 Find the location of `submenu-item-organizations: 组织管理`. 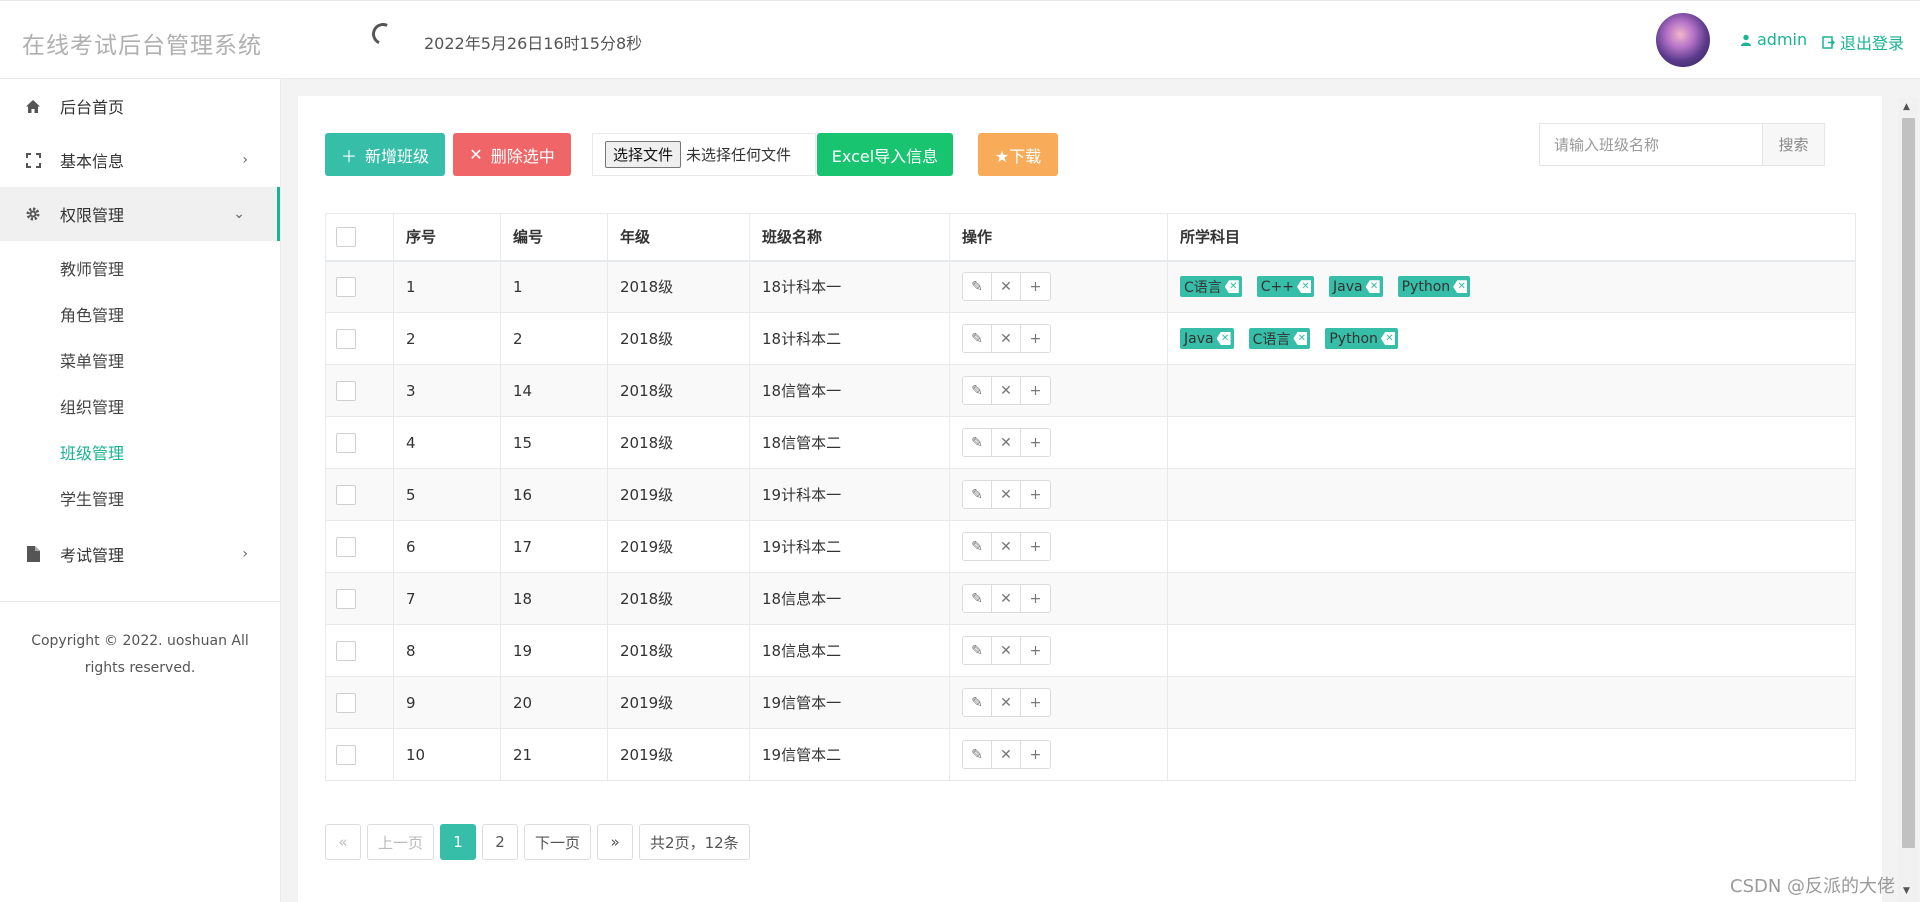

submenu-item-organizations: 组织管理 is located at coordinates (140, 406).